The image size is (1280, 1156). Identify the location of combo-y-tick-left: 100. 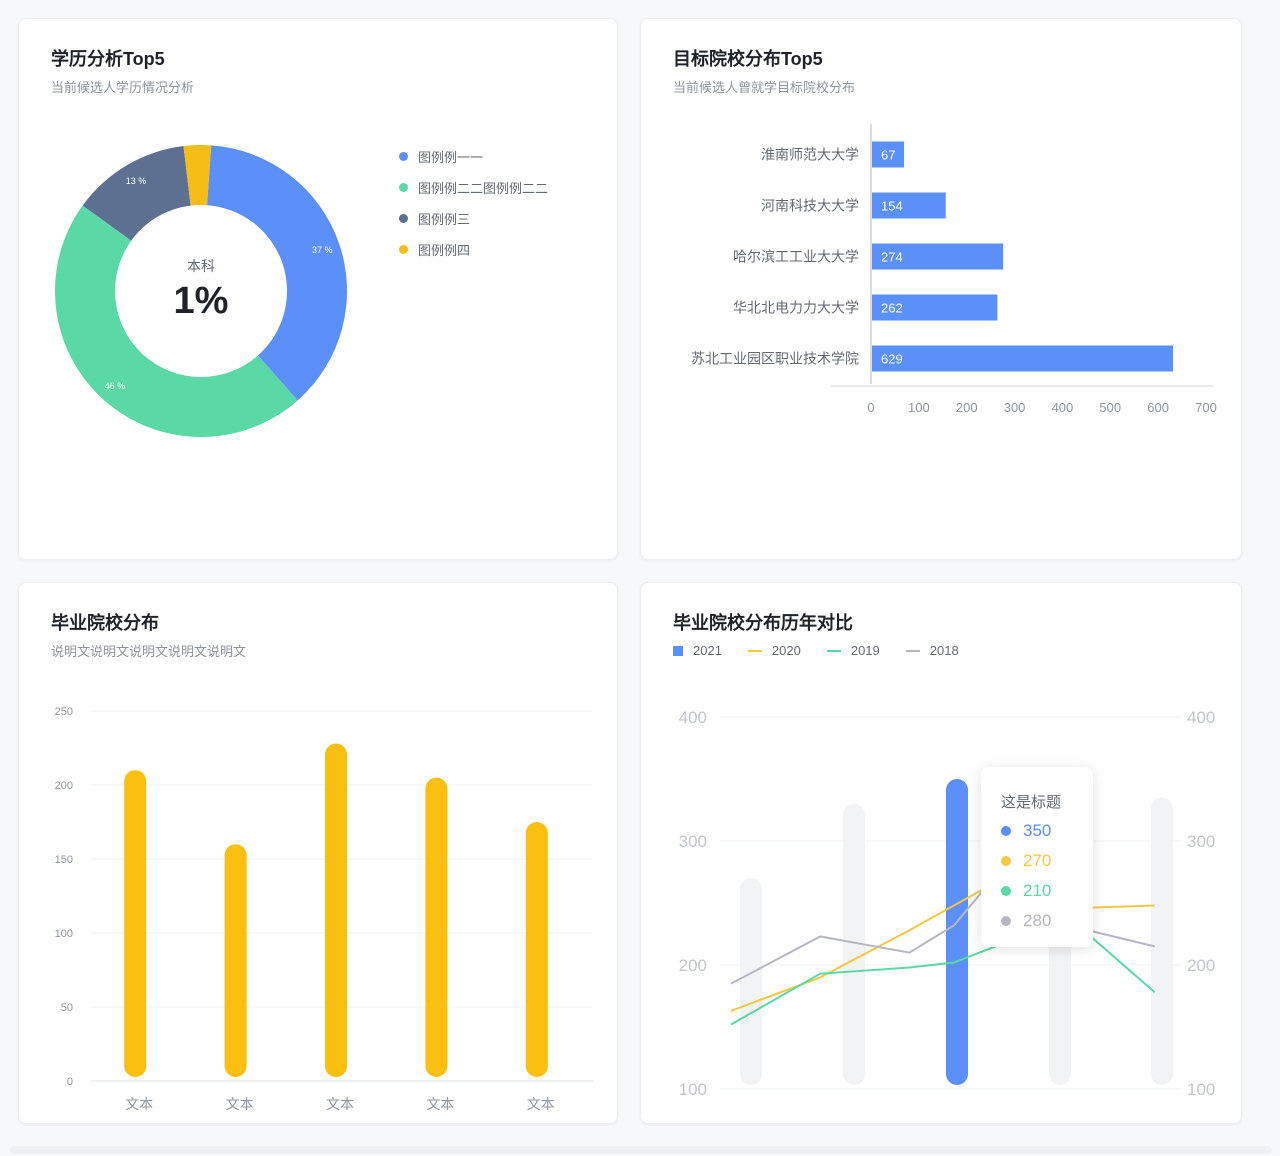
(693, 1089).